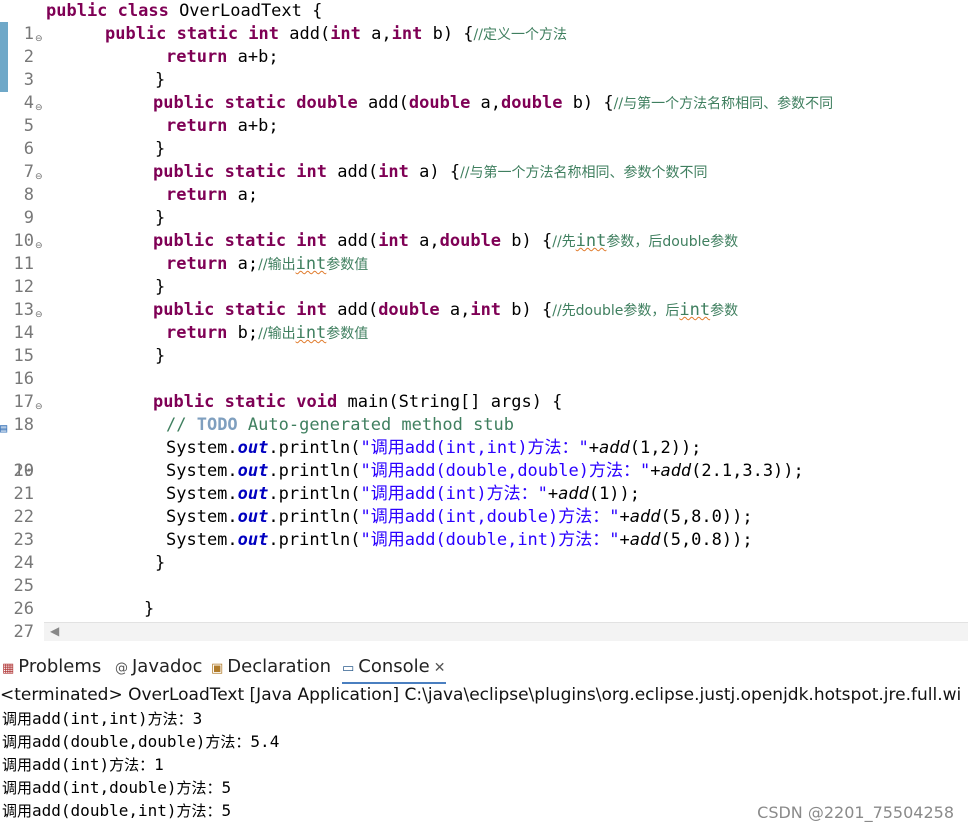  Describe the element at coordinates (855, 812) in the screenshot. I see `watermark: CSDN @2201_75504258` at that location.